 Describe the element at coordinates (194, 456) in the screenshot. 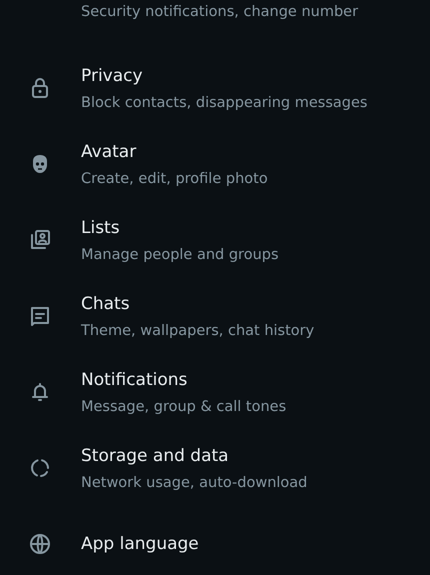

I see `setting-title: Storage and data` at that location.